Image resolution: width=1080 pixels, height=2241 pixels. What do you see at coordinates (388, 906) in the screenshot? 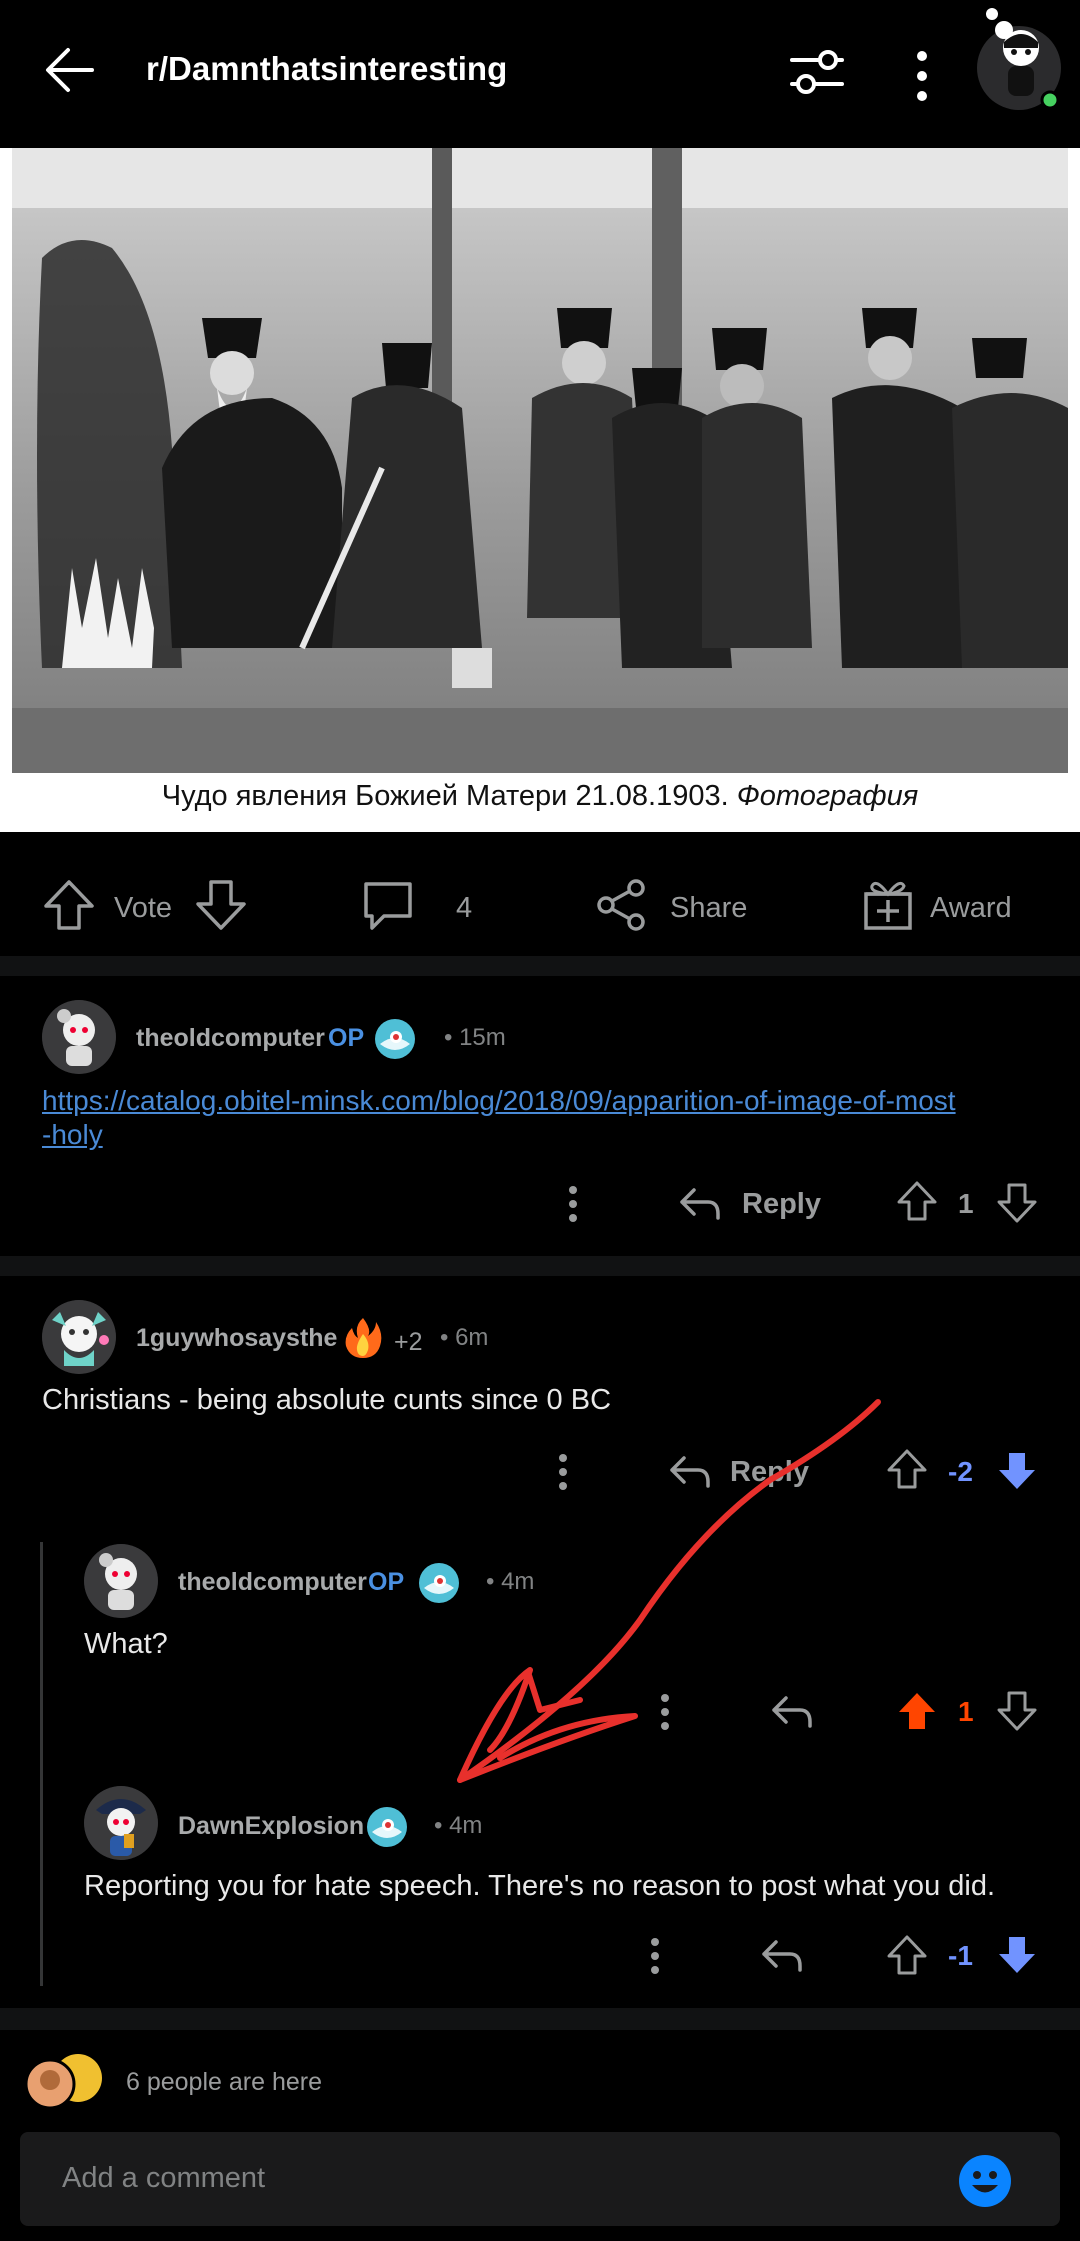
I see `comment-icon` at bounding box center [388, 906].